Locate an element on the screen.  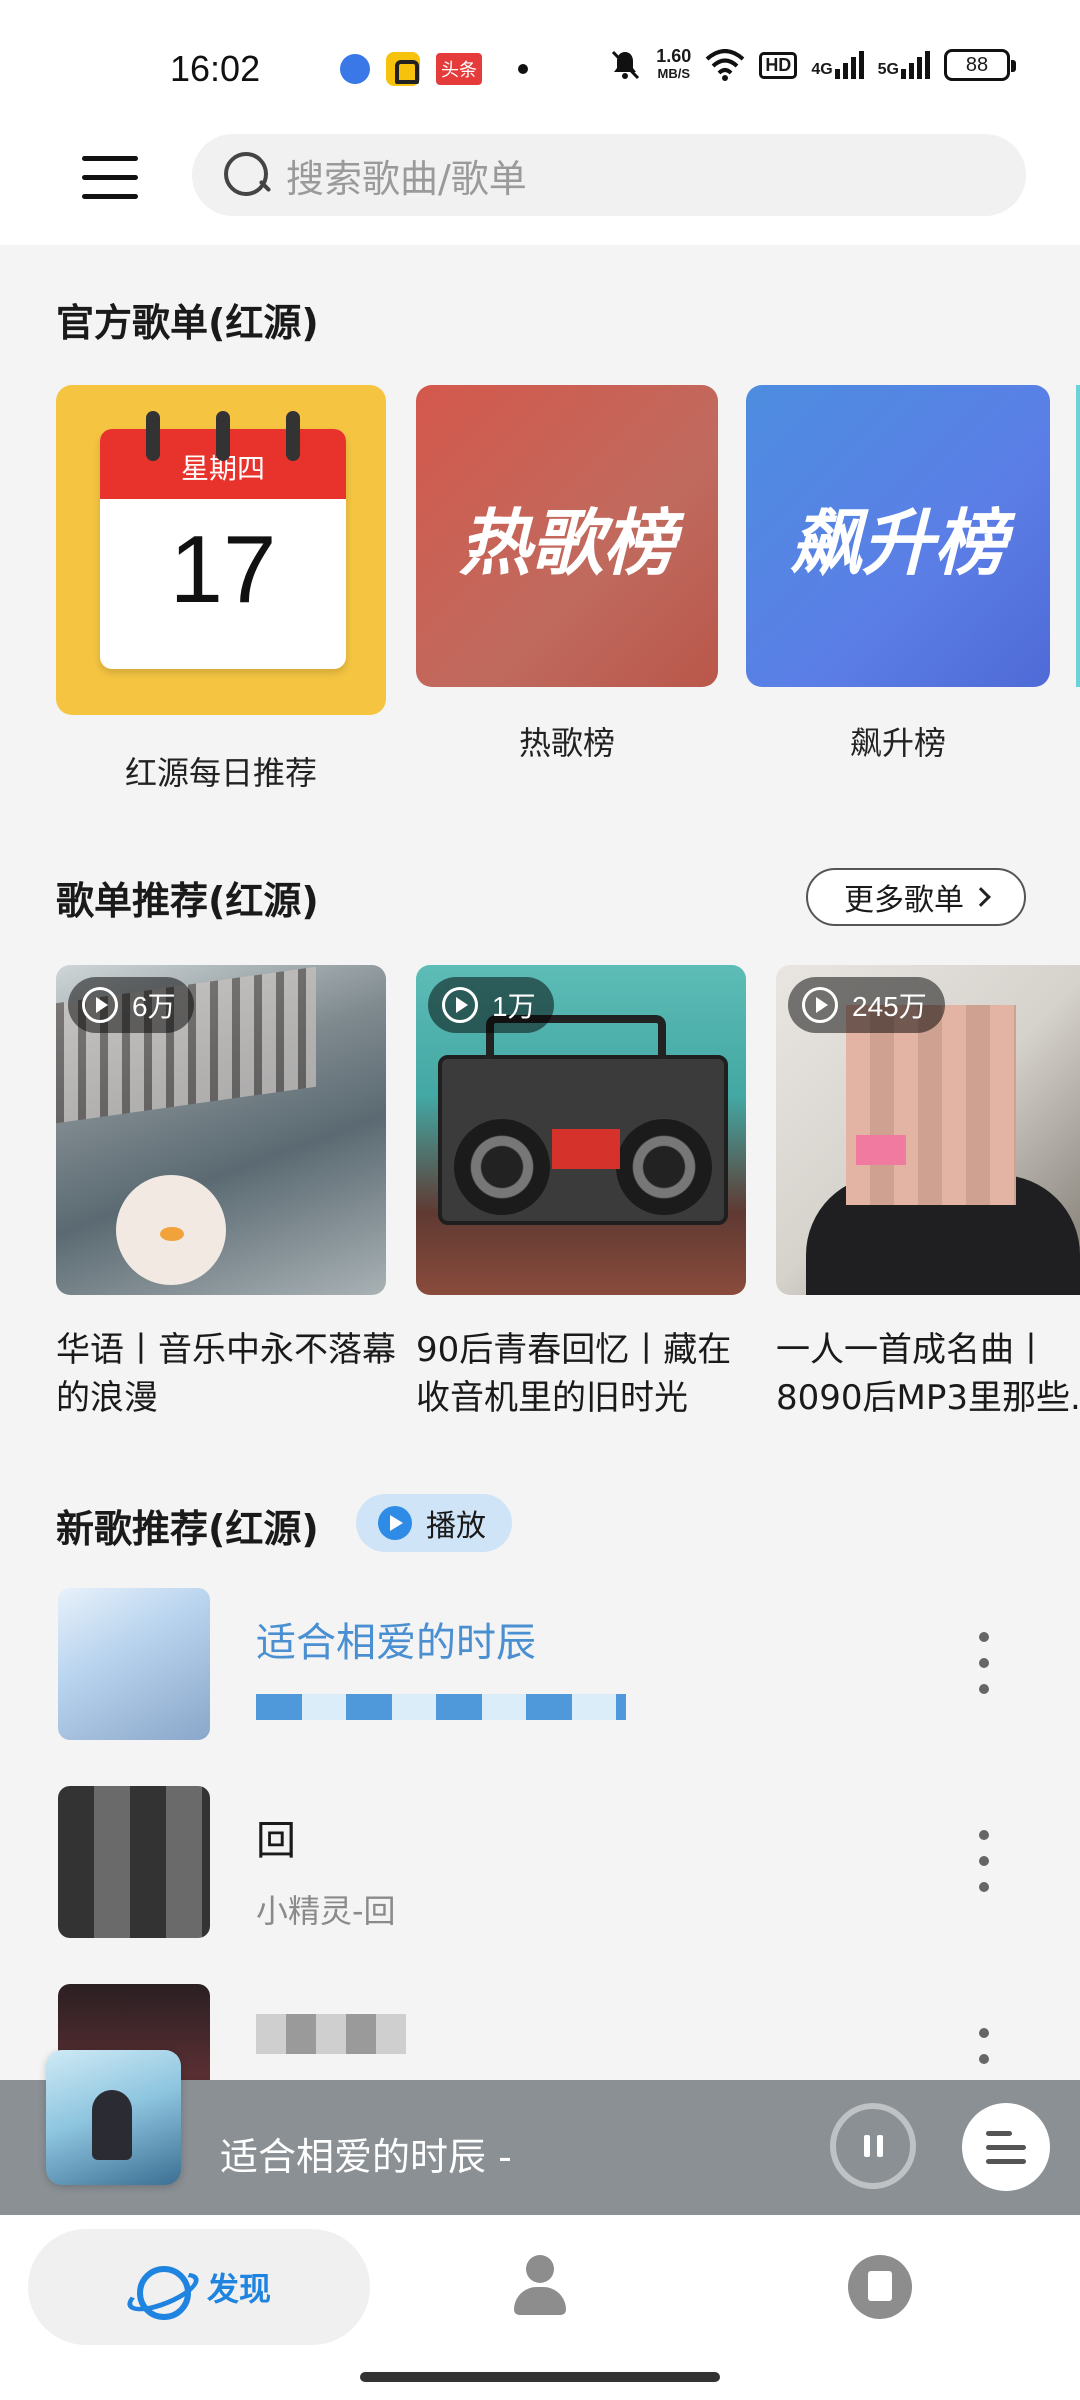
rising-chart-cover-text: 飙升榜 is located at coordinates (897, 542).